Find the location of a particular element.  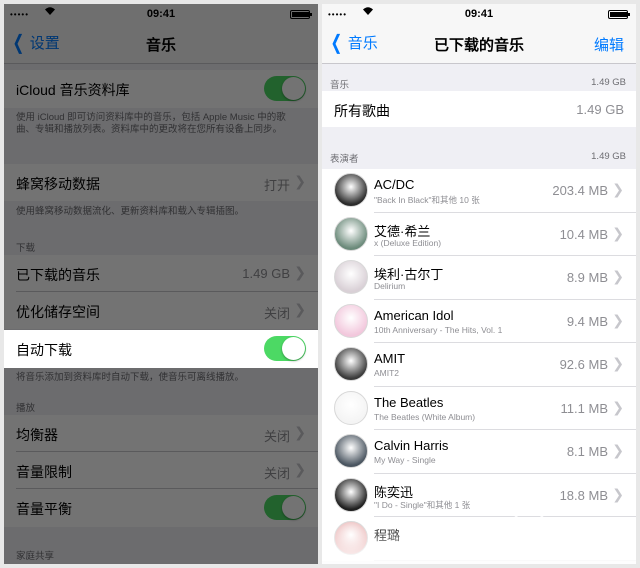

equalizer-label: 均衡器 is located at coordinates (37, 435).